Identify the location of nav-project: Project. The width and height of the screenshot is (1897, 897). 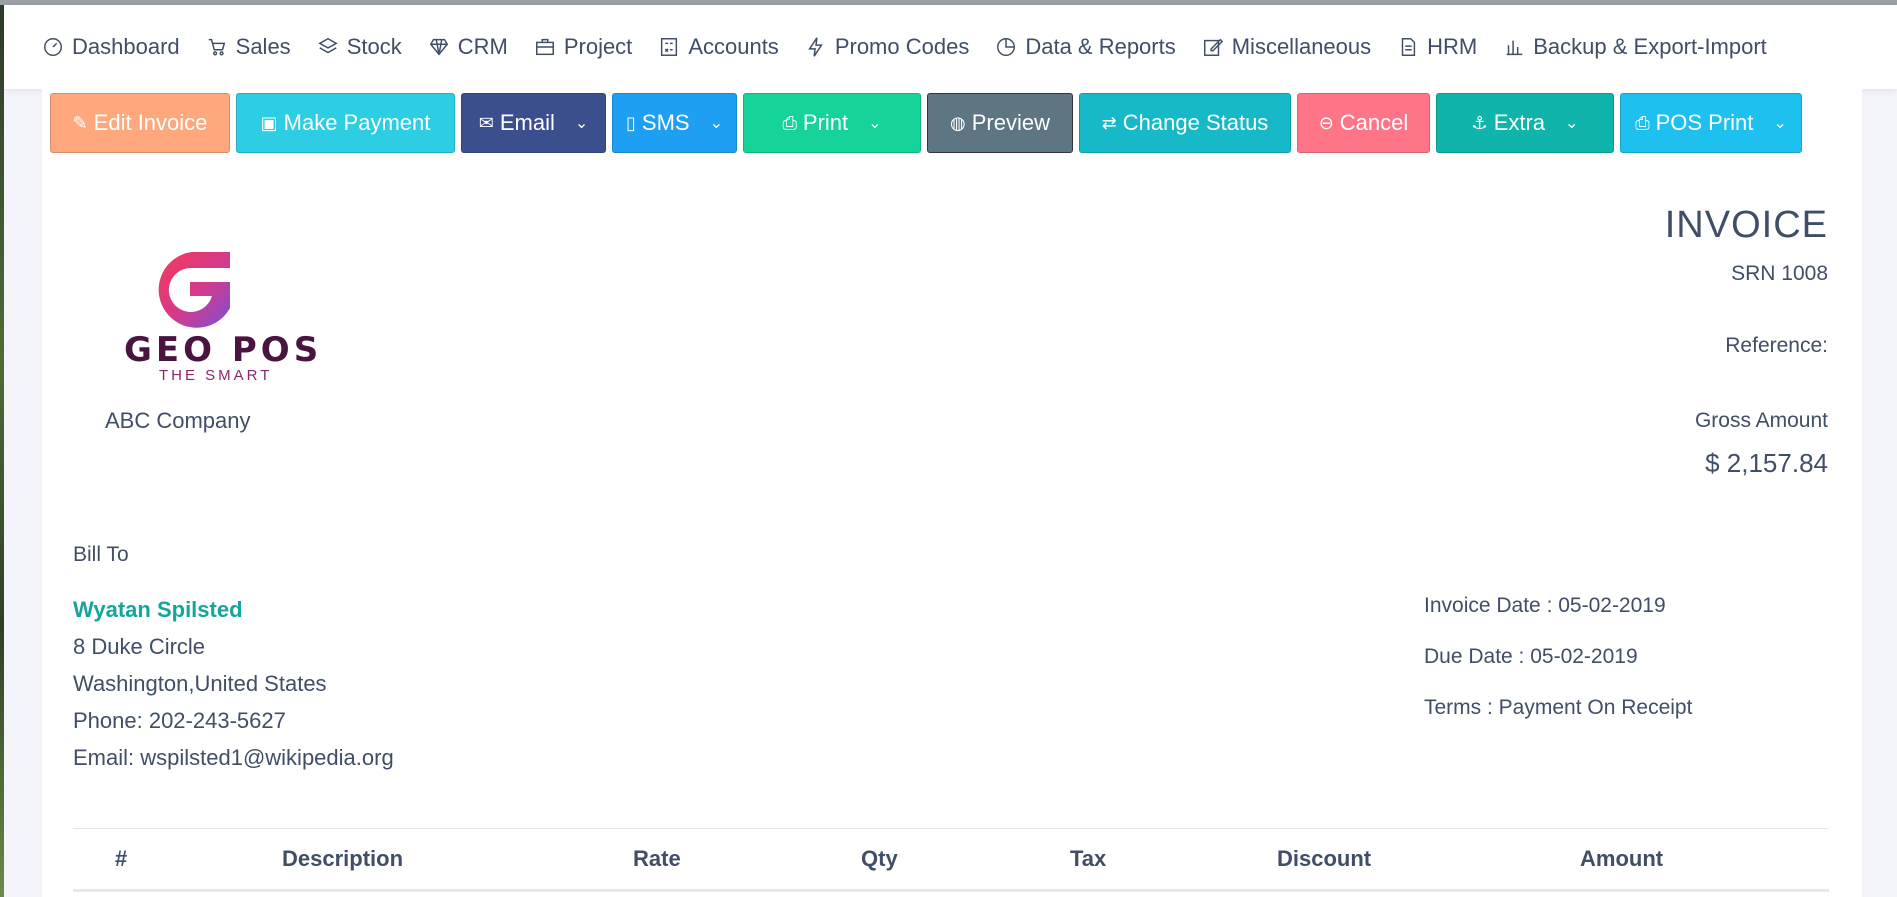
(583, 47).